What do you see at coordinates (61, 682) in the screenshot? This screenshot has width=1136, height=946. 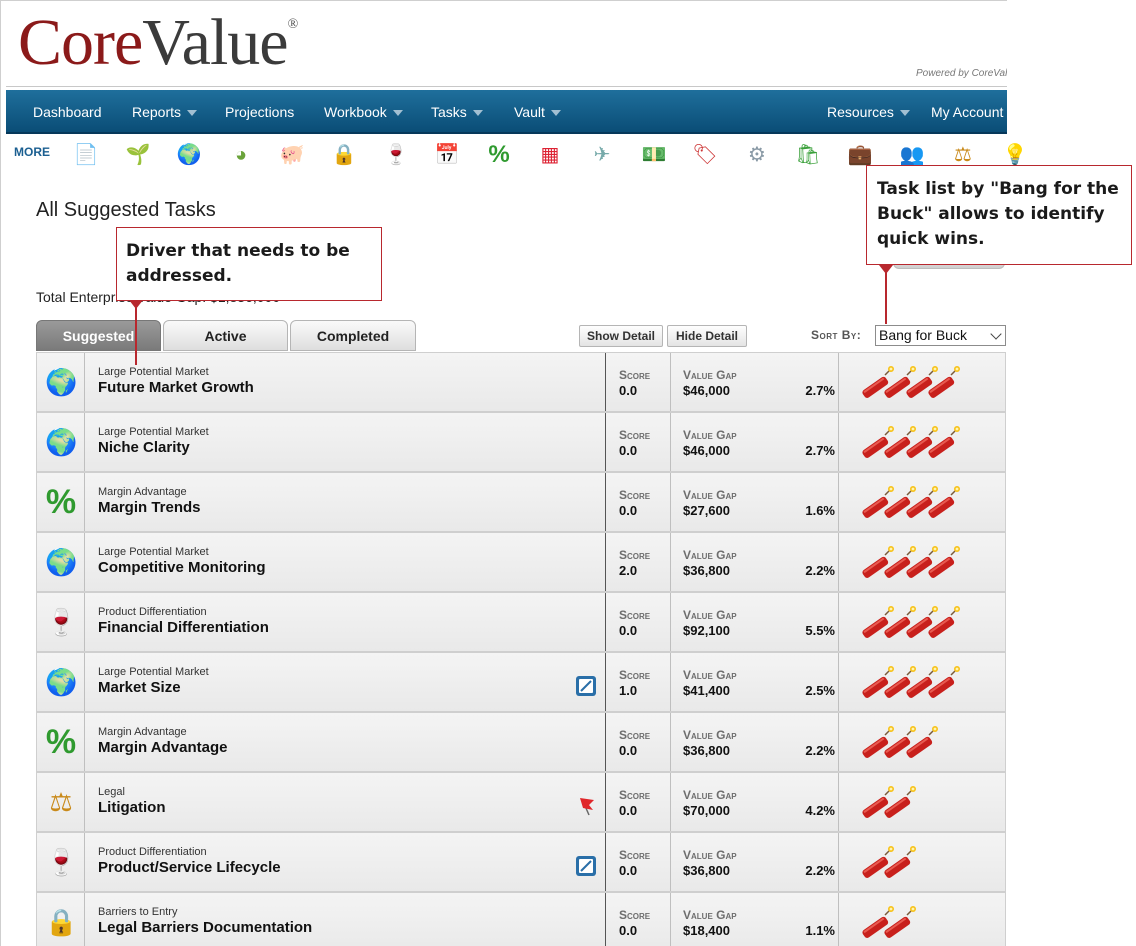 I see `task-icon-cell: 🌍` at bounding box center [61, 682].